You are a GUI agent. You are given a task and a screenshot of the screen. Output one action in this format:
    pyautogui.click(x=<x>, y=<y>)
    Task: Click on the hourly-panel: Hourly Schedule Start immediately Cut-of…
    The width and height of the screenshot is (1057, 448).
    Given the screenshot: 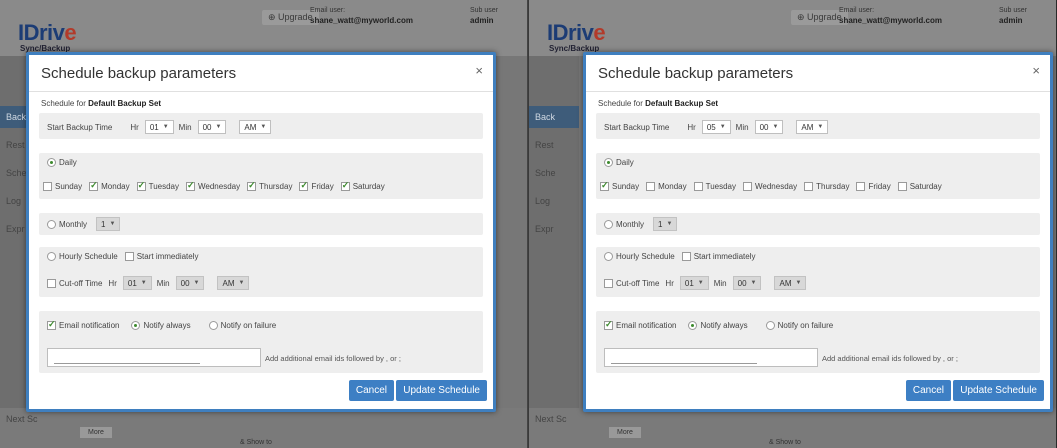 What is the action you would take?
    pyautogui.click(x=261, y=272)
    